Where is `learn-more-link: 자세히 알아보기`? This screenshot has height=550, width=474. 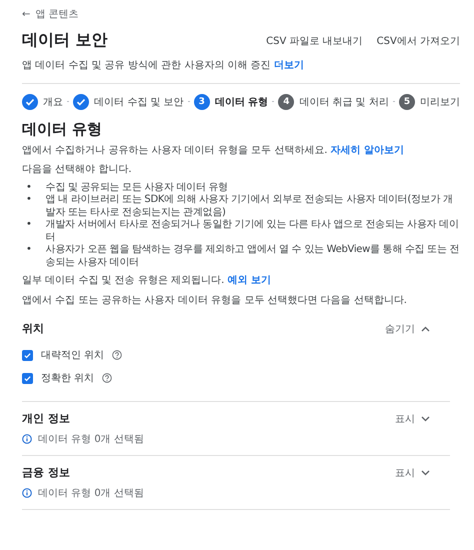
learn-more-link: 자세히 알아보기 is located at coordinates (367, 150).